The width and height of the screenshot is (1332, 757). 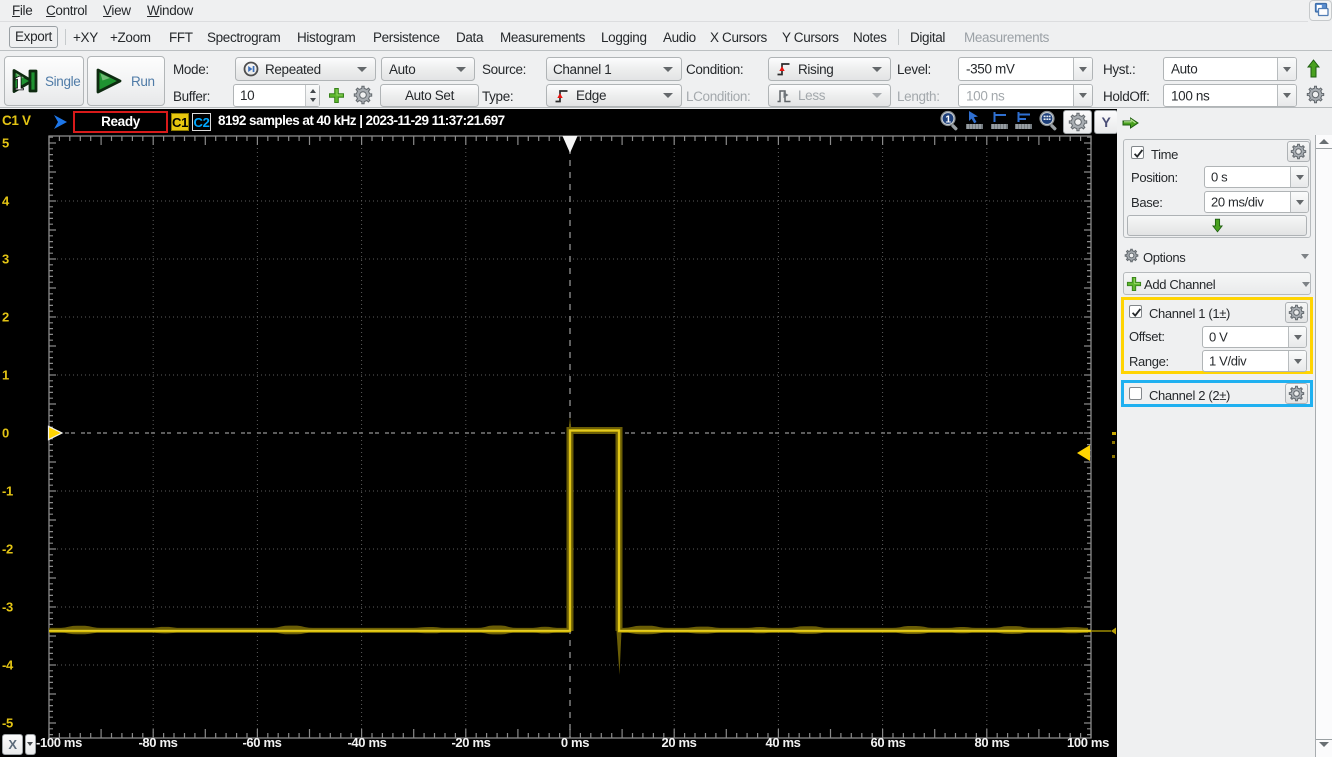 What do you see at coordinates (157, 742) in the screenshot?
I see `svg-text: -80 ms` at bounding box center [157, 742].